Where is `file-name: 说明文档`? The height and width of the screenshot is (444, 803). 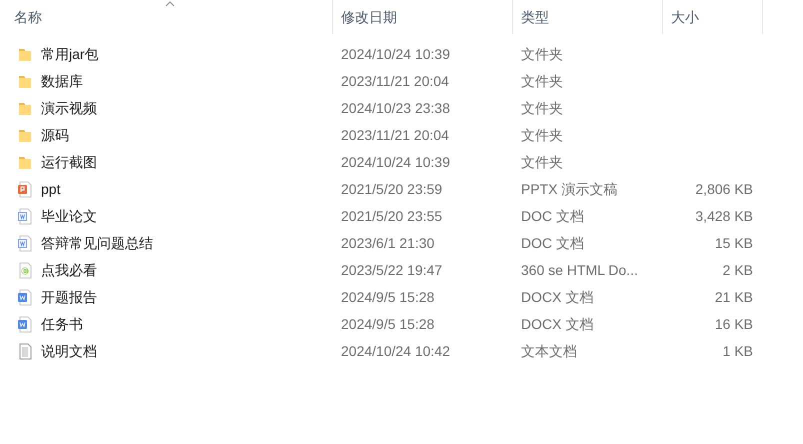
file-name: 说明文档 is located at coordinates (69, 351).